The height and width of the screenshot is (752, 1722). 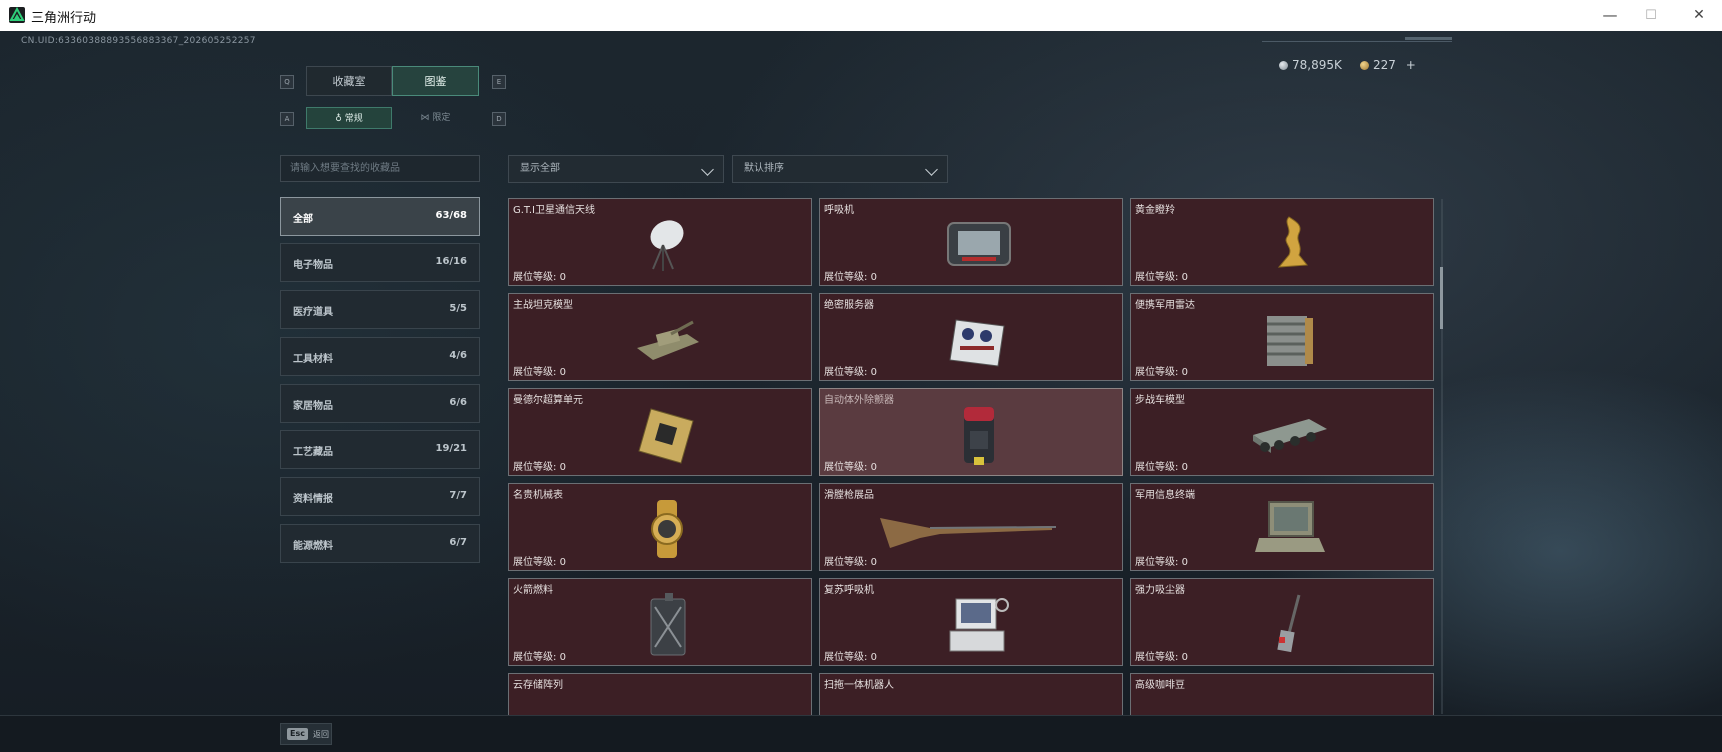 I want to click on item-name: 曼德尔超算单元, so click(x=548, y=400).